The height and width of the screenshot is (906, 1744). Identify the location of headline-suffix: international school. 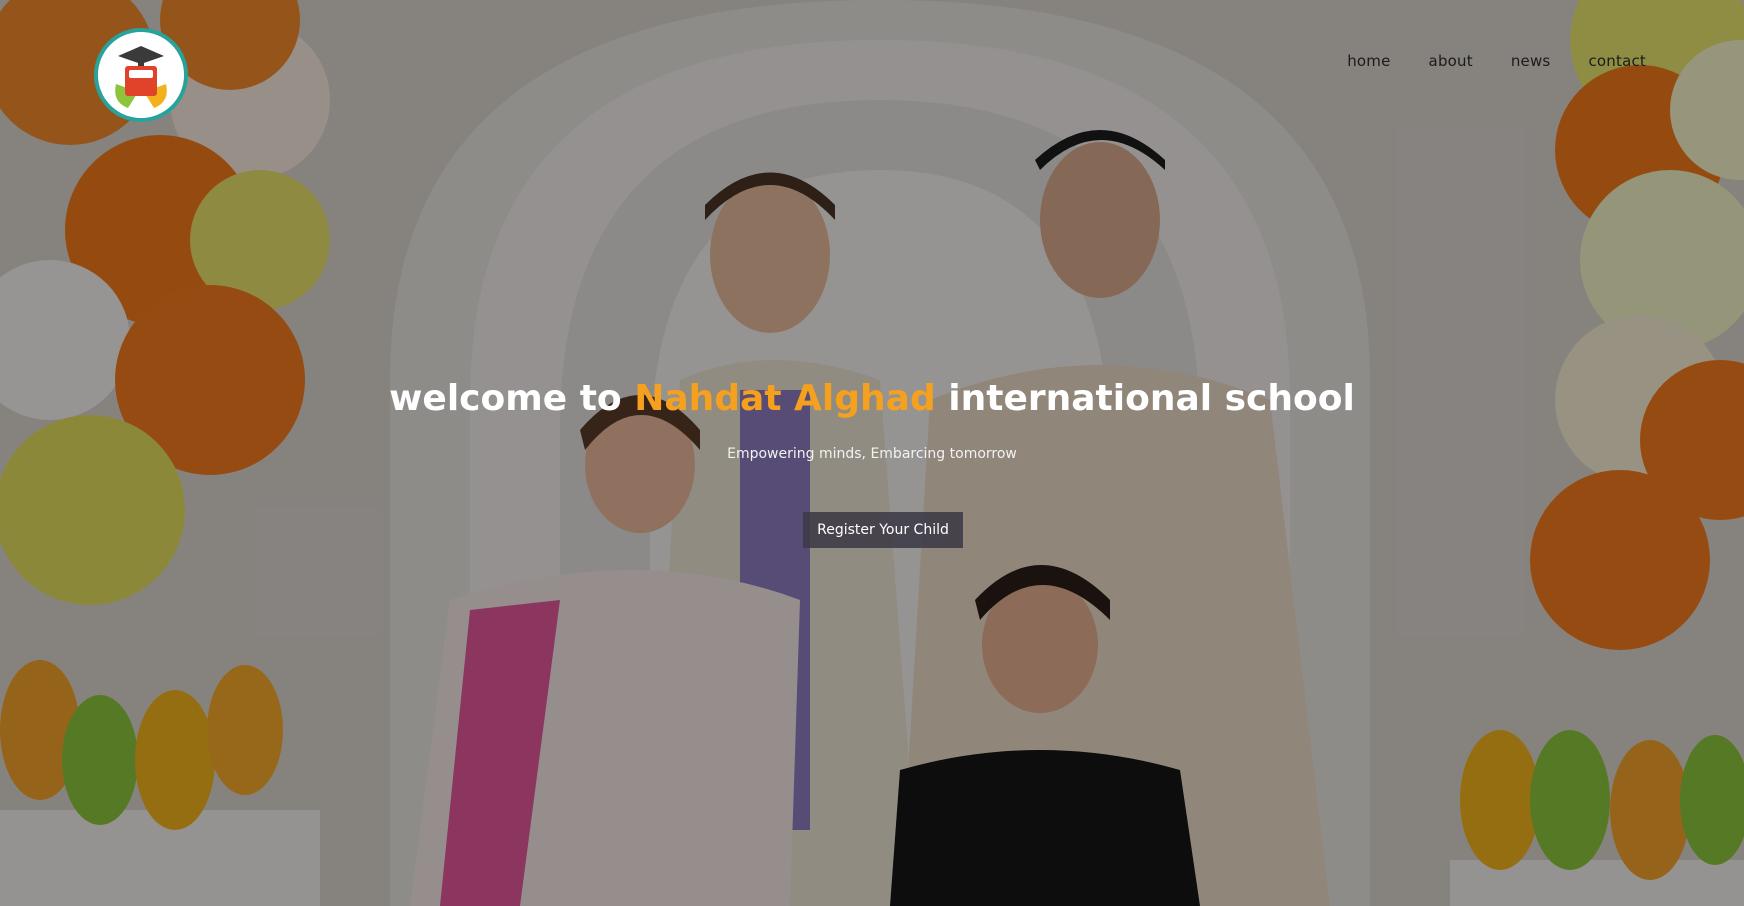
(1151, 398).